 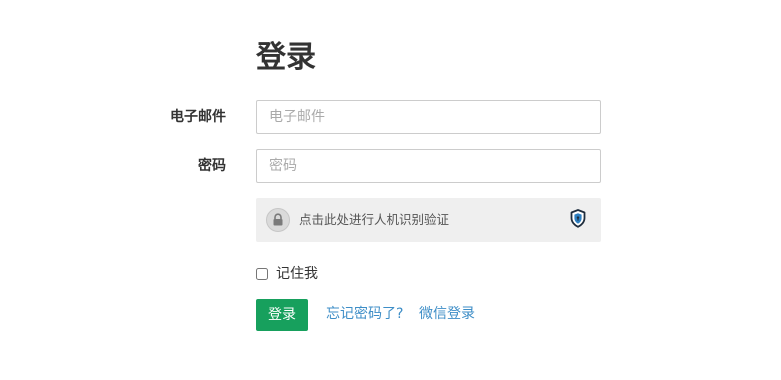 I want to click on captcha-verify-button: 点击此处进行人机识别验证, so click(x=428, y=220).